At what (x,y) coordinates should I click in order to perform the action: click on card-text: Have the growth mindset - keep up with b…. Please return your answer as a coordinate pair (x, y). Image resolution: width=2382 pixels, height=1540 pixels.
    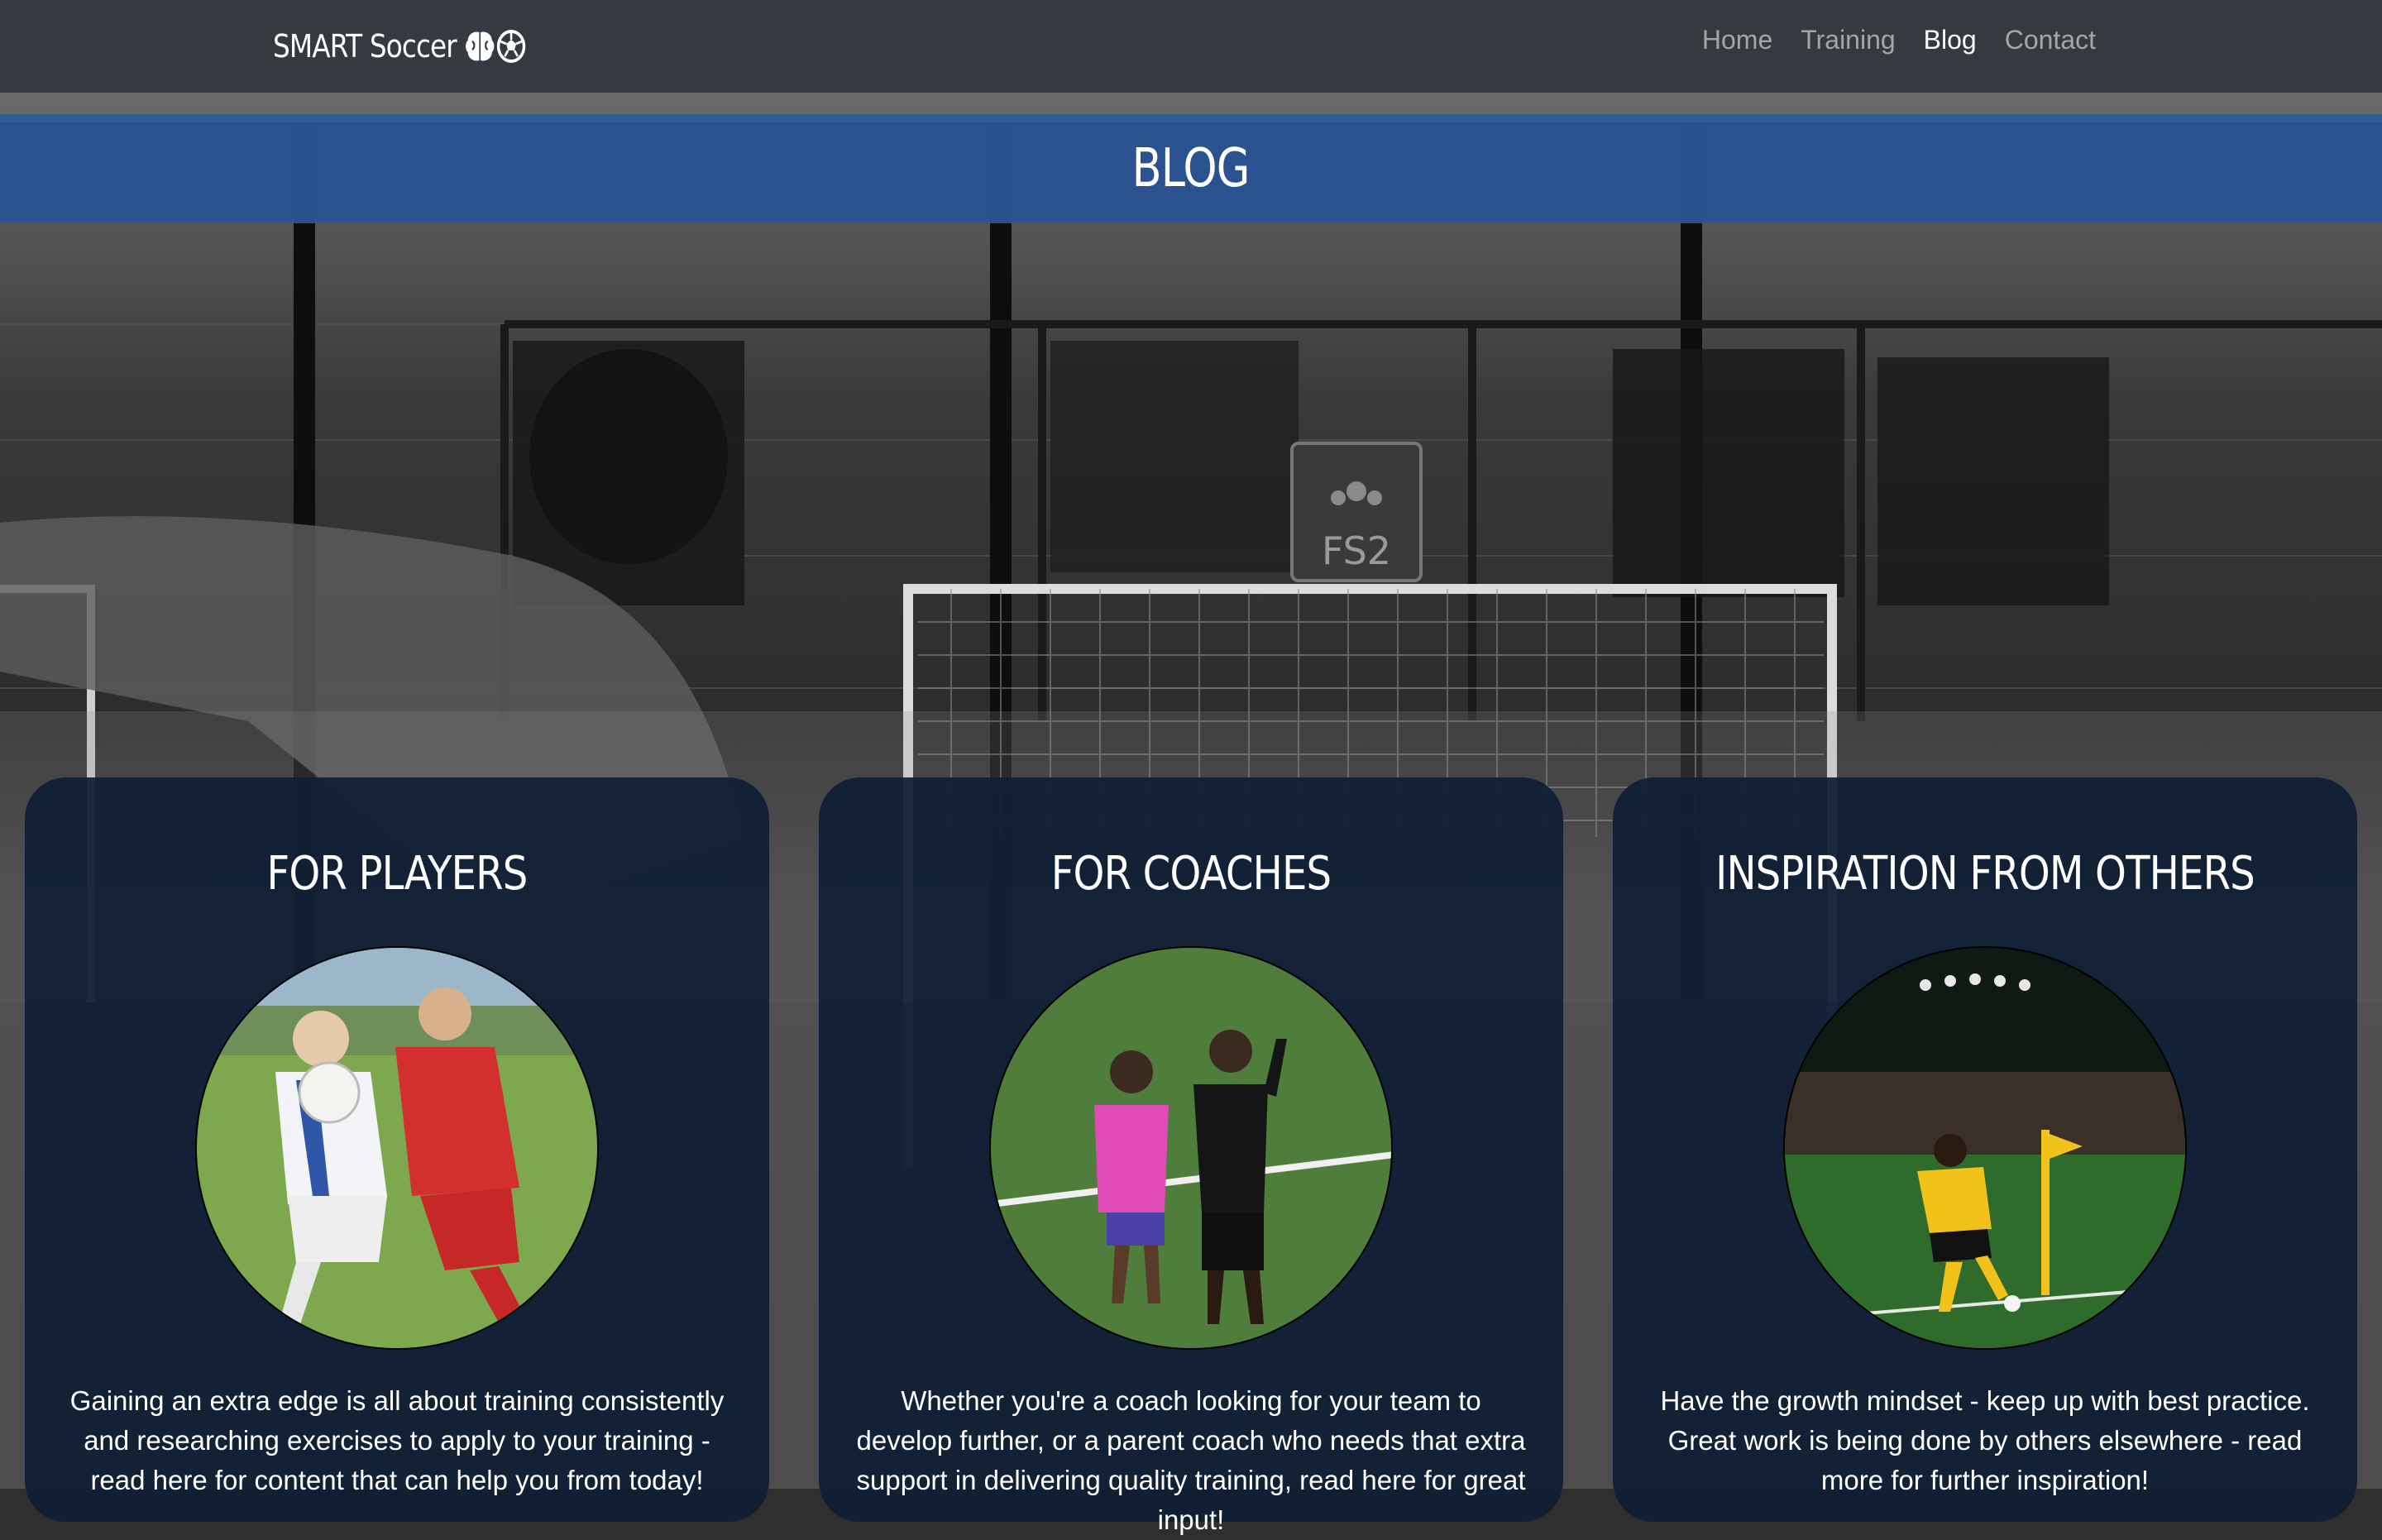
    Looking at the image, I should click on (1985, 1440).